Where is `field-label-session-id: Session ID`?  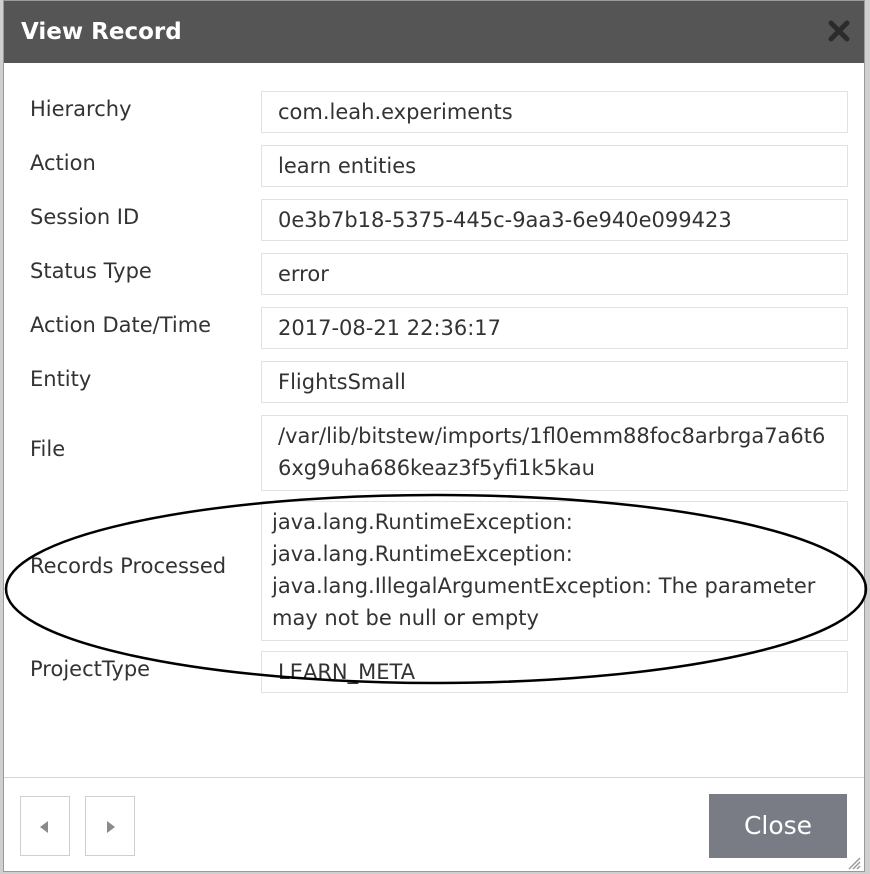
field-label-session-id: Session ID is located at coordinates (85, 217).